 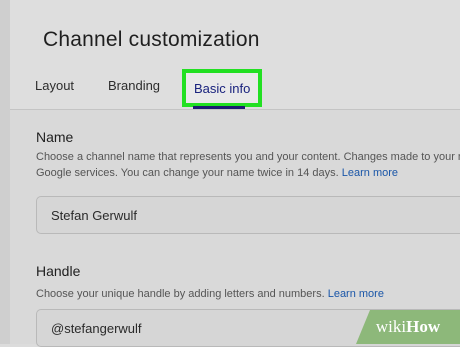 What do you see at coordinates (134, 85) in the screenshot?
I see `tab-branding: Branding` at bounding box center [134, 85].